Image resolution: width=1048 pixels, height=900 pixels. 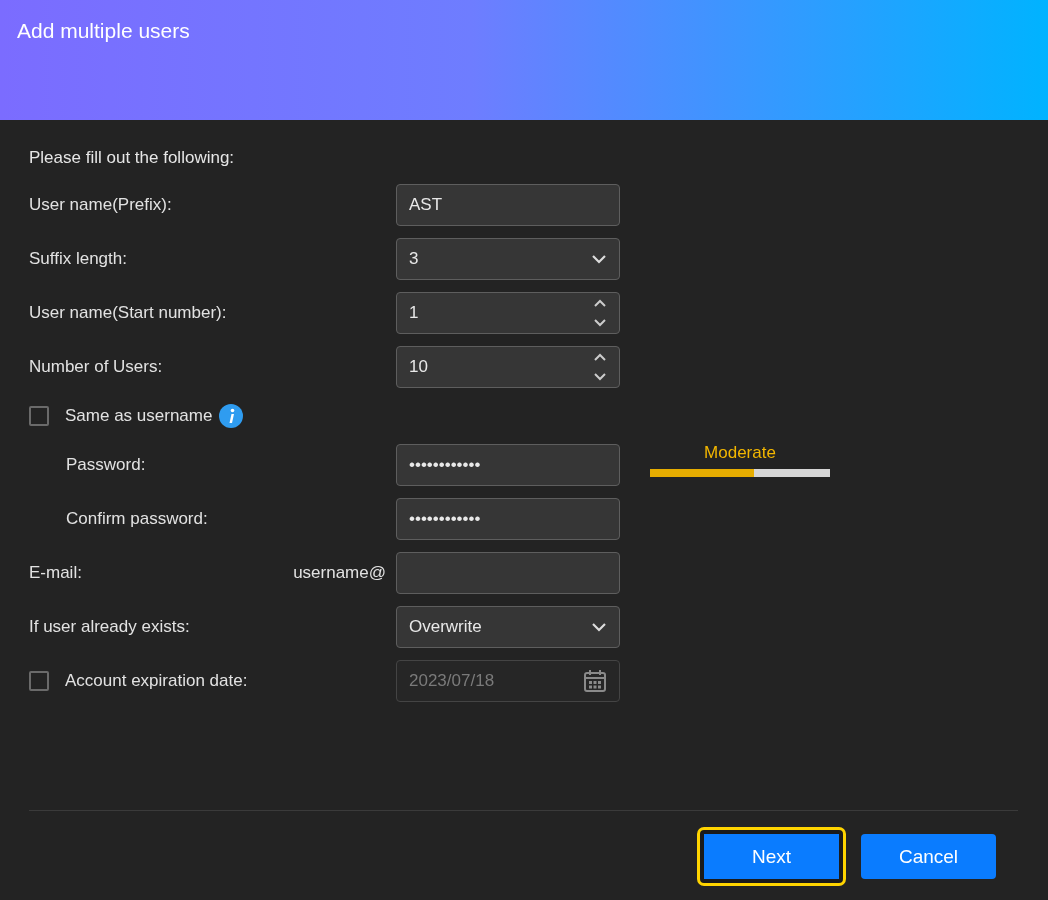 I want to click on text-field: AST, so click(x=508, y=205).